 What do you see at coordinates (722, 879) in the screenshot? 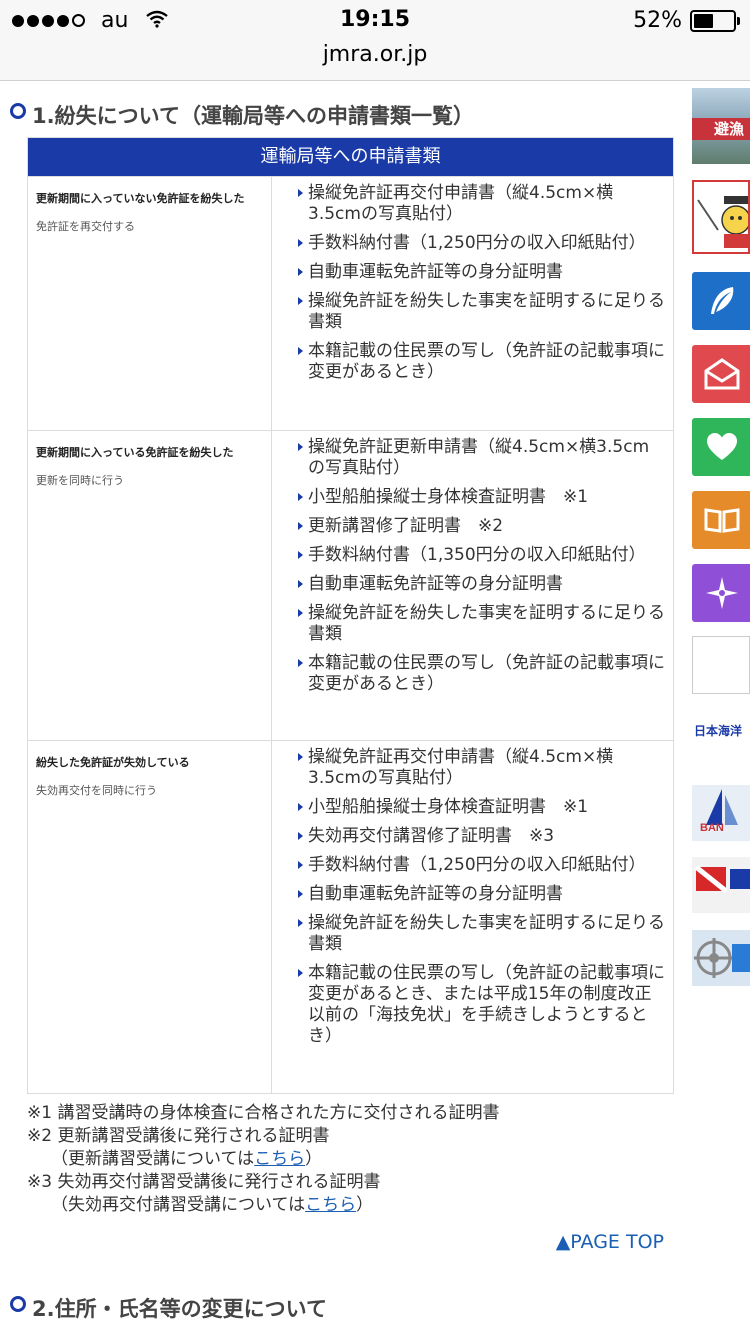
I see `dive-flag-icon` at bounding box center [722, 879].